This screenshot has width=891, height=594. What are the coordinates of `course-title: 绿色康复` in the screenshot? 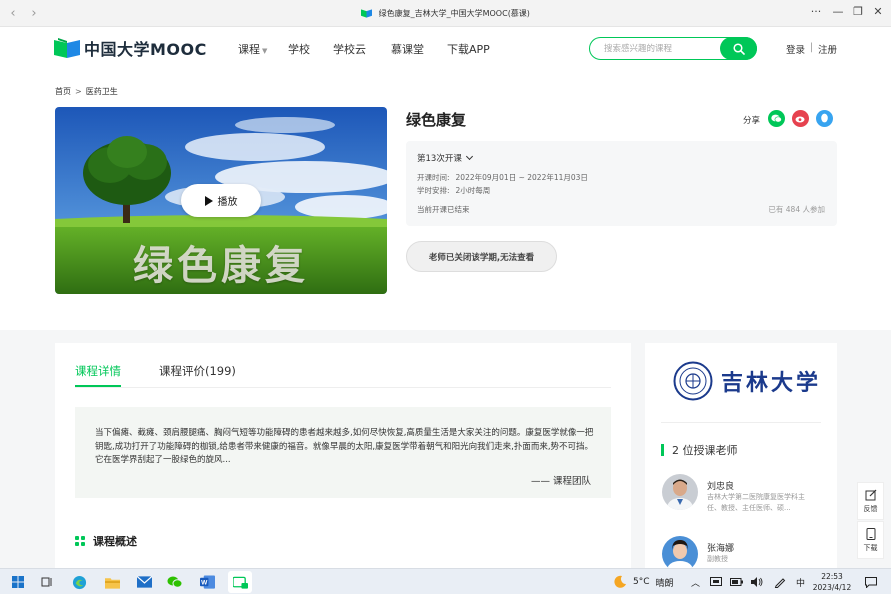 It's located at (436, 120).